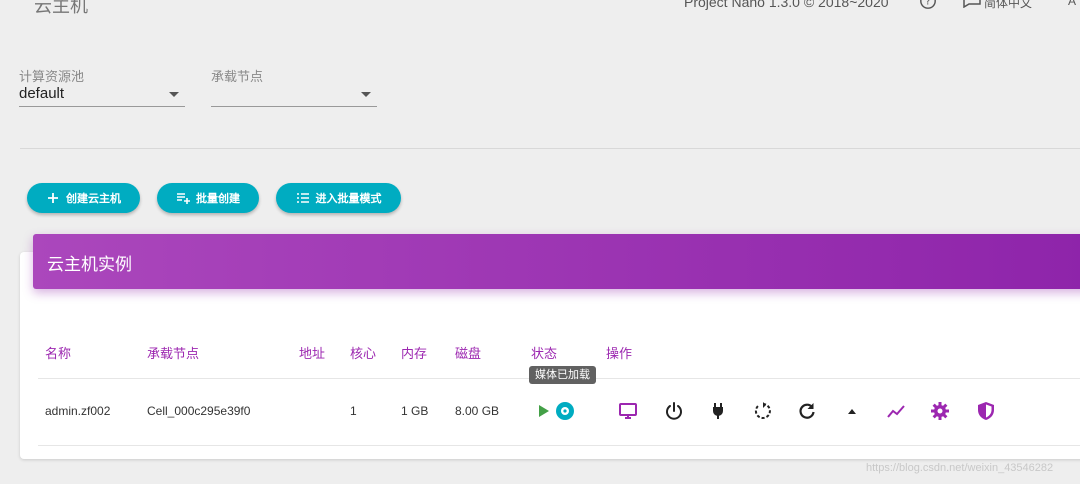 The width and height of the screenshot is (1080, 484). I want to click on monitor-icon, so click(628, 411).